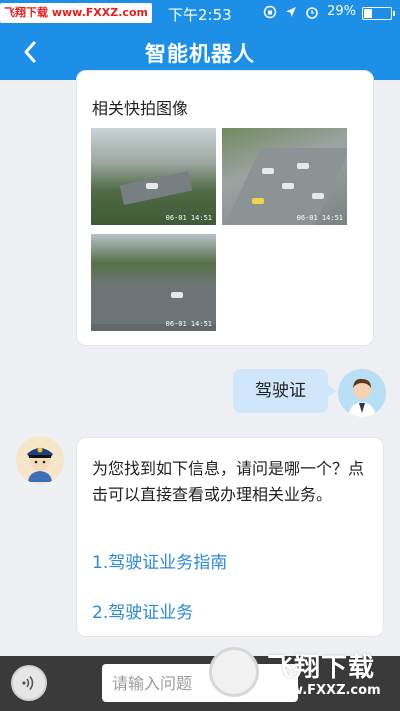 Image resolution: width=400 pixels, height=711 pixels. I want to click on traffic-photo-1: 06-01 14:51, so click(153, 176).